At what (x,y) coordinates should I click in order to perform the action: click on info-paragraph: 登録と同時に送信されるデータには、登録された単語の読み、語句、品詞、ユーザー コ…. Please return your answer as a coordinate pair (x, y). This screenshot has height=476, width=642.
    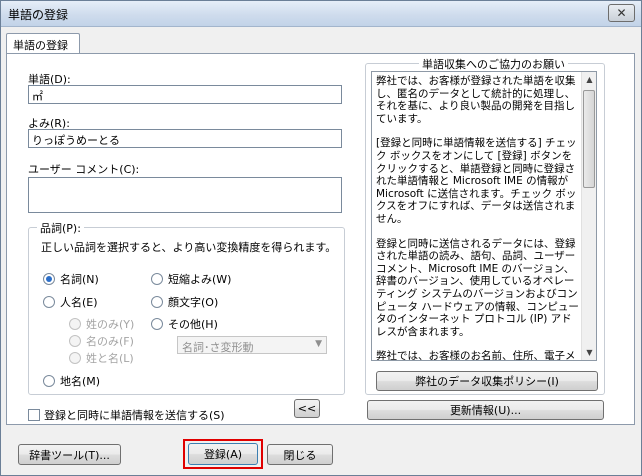
    Looking at the image, I should click on (477, 287).